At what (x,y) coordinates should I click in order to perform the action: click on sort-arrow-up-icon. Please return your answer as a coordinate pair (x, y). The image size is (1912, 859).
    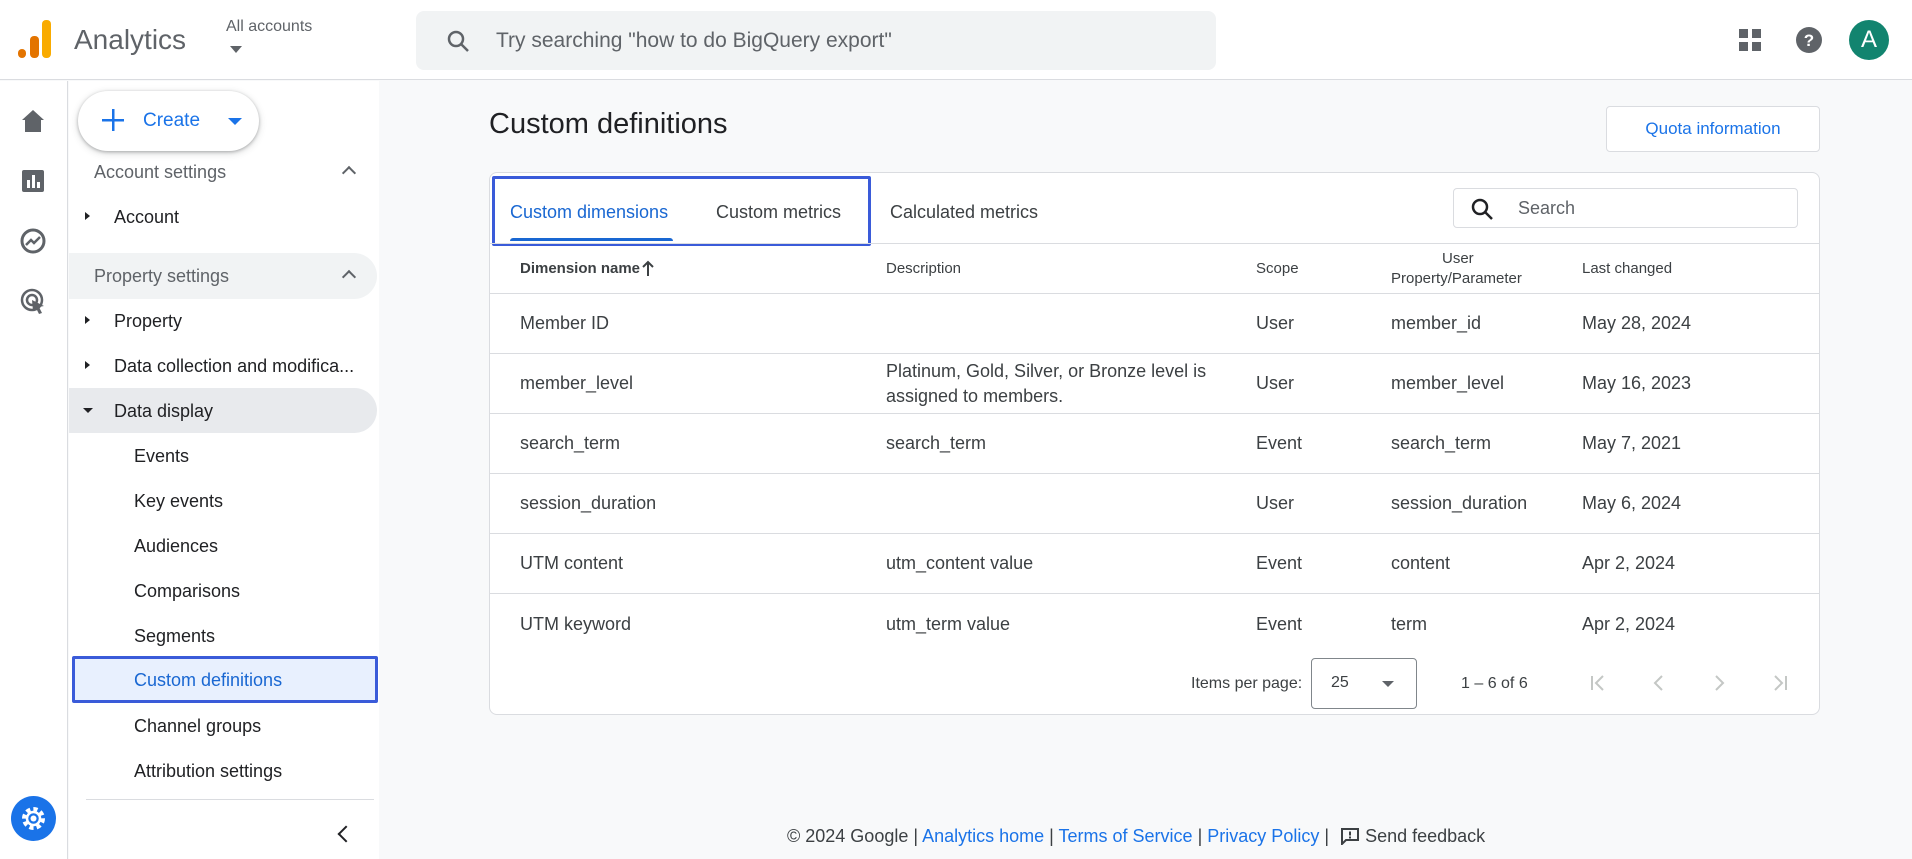
    Looking at the image, I should click on (648, 268).